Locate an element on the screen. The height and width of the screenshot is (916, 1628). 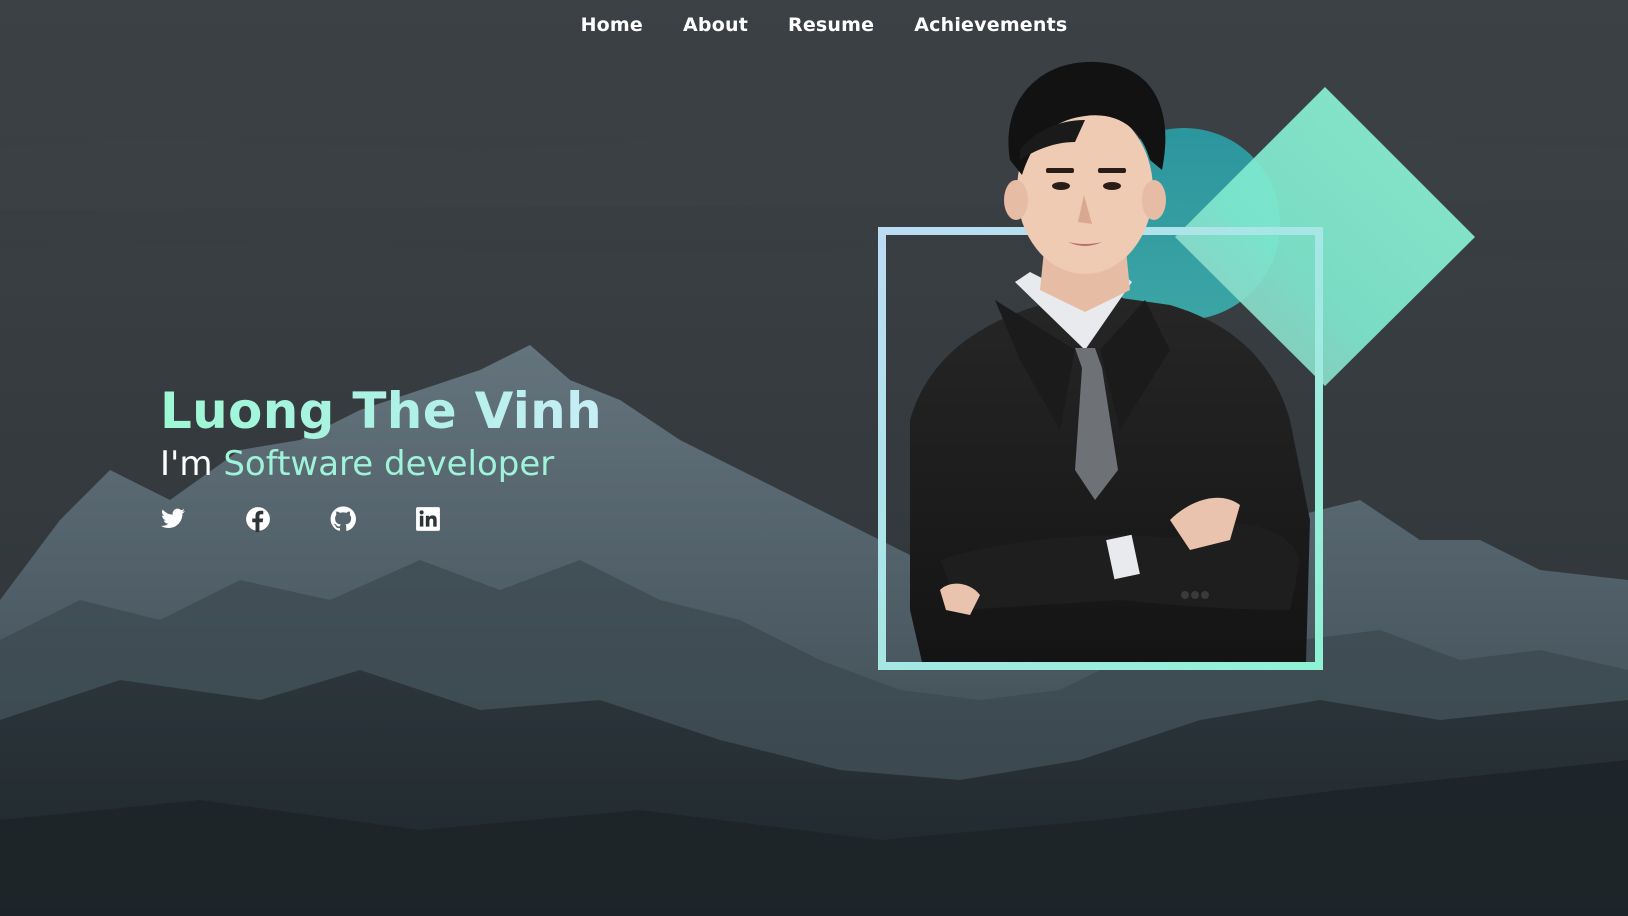
twitter-icon is located at coordinates (173, 519).